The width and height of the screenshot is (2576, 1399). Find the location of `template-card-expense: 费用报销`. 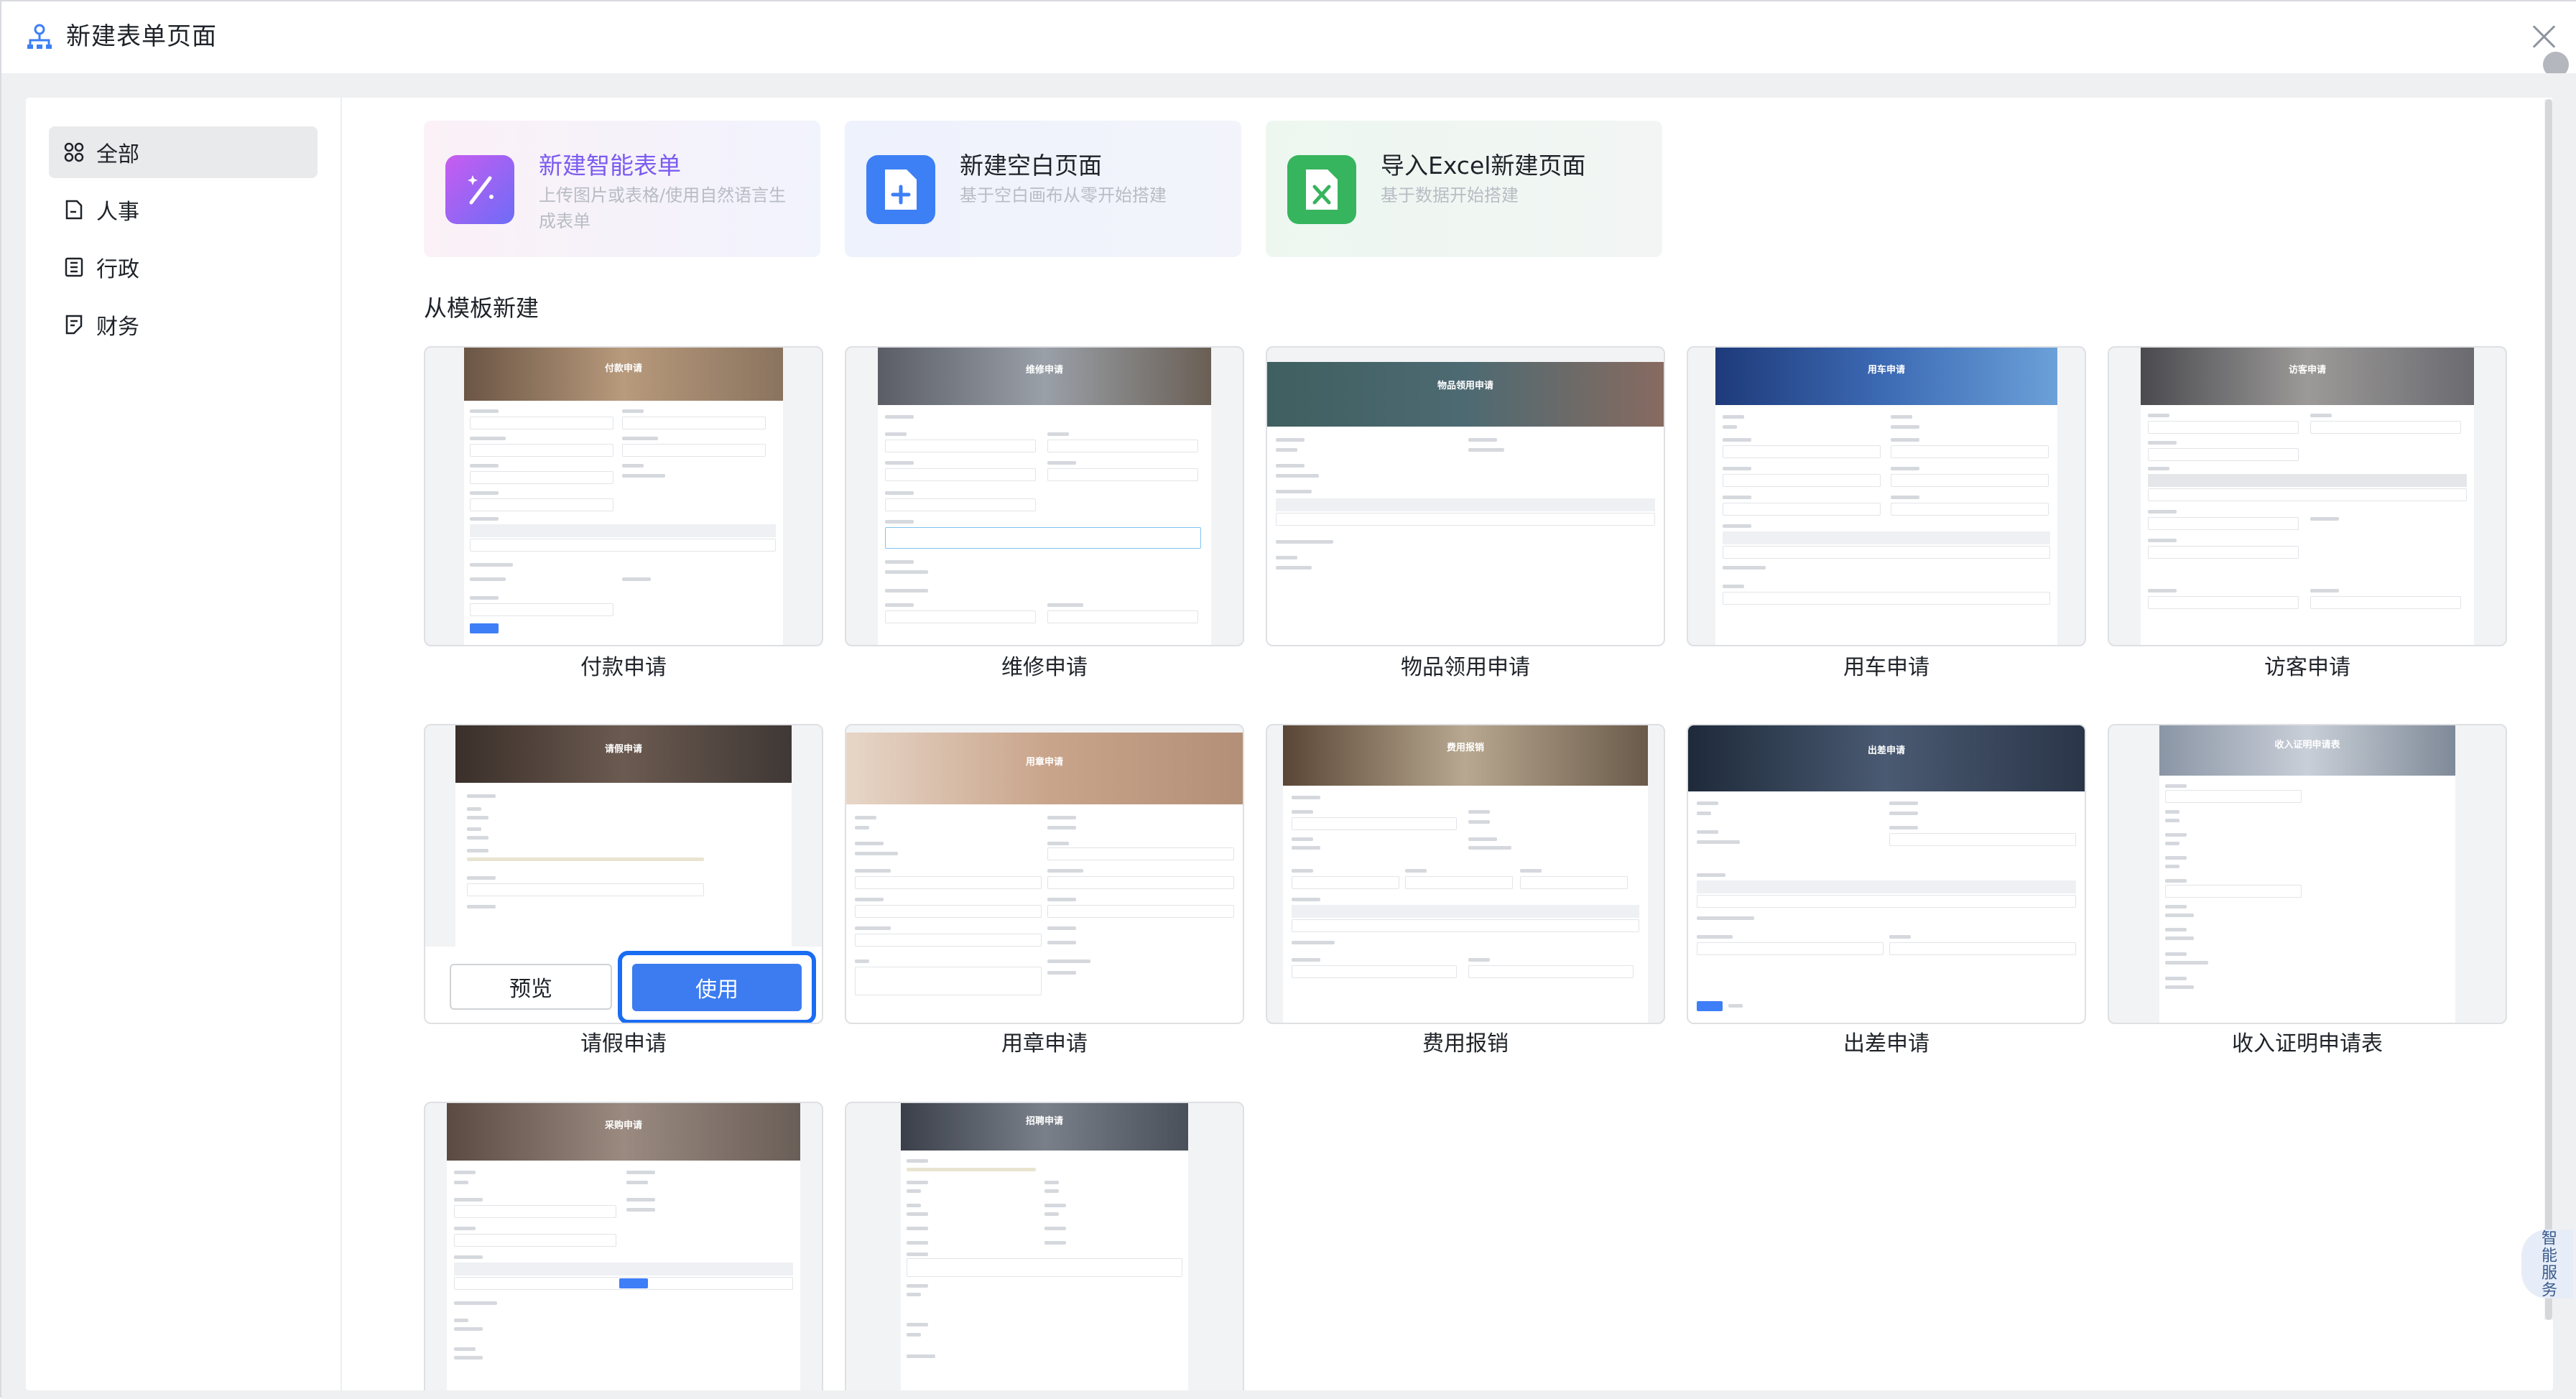

template-card-expense: 费用报销 is located at coordinates (1465, 874).